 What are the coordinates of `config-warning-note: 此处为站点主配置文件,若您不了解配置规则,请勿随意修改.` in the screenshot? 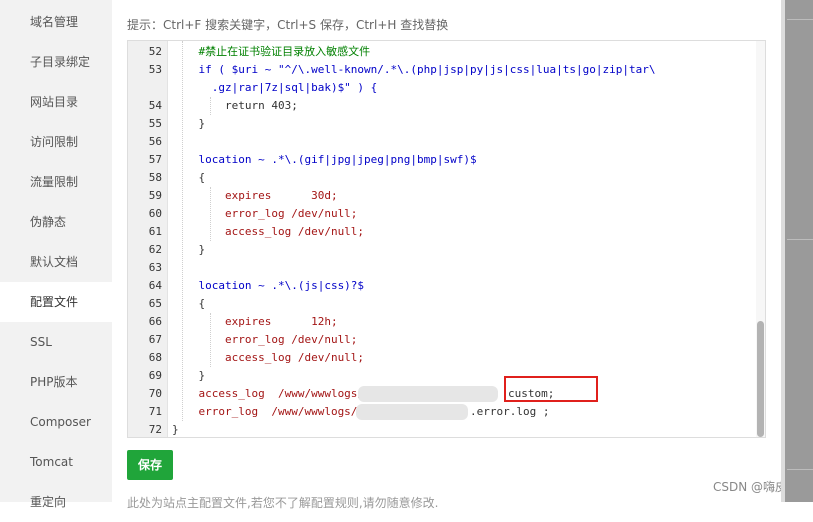 It's located at (283, 503).